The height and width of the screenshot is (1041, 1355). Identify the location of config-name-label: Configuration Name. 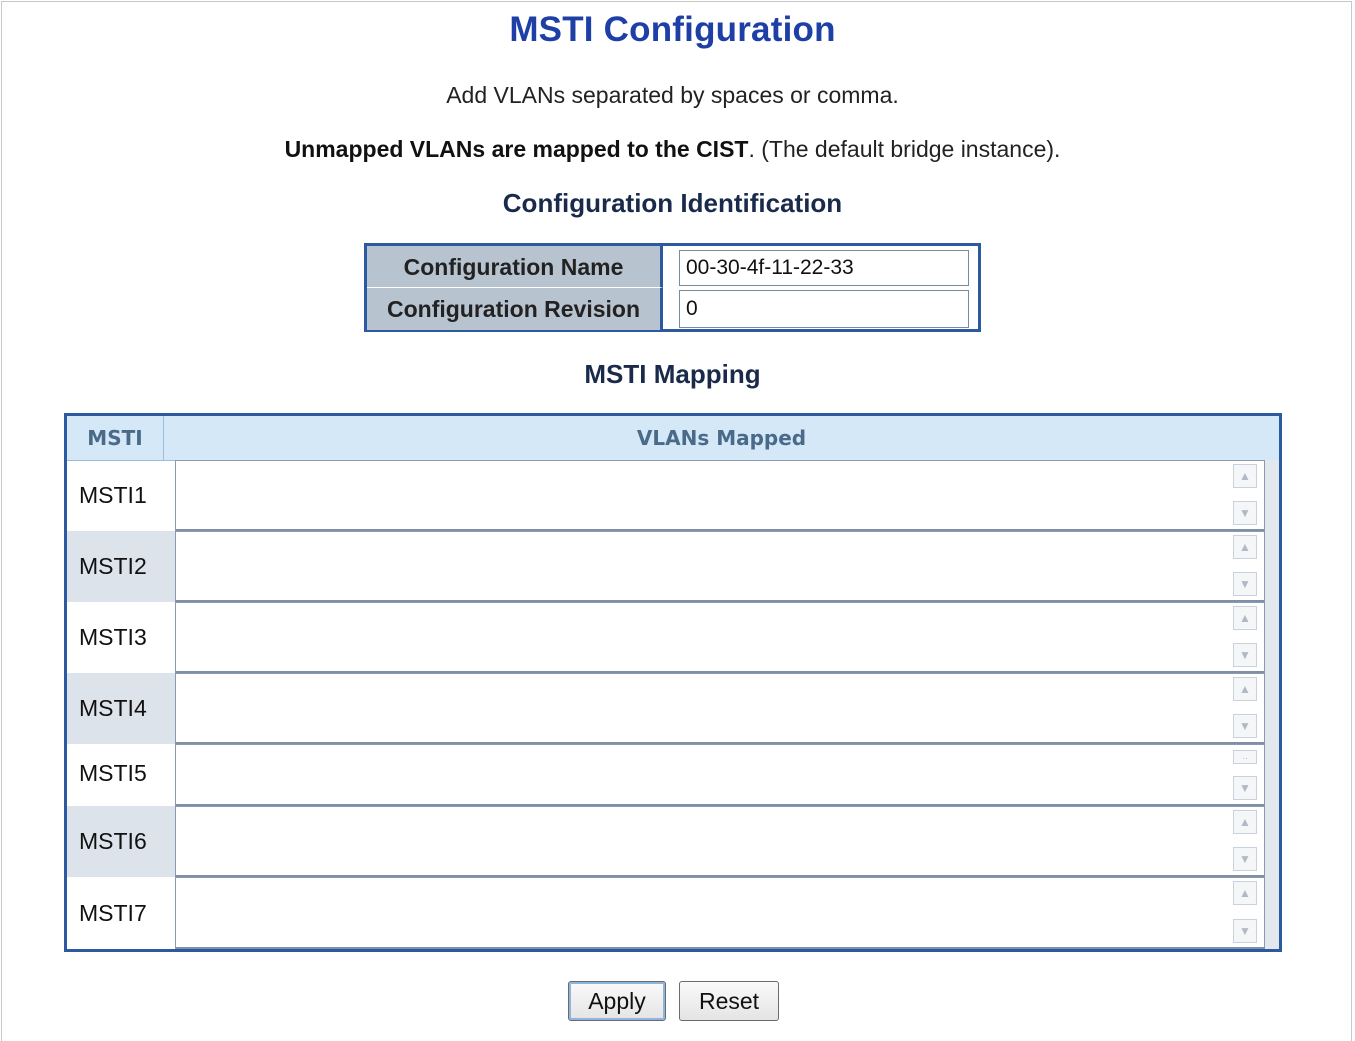
(515, 267).